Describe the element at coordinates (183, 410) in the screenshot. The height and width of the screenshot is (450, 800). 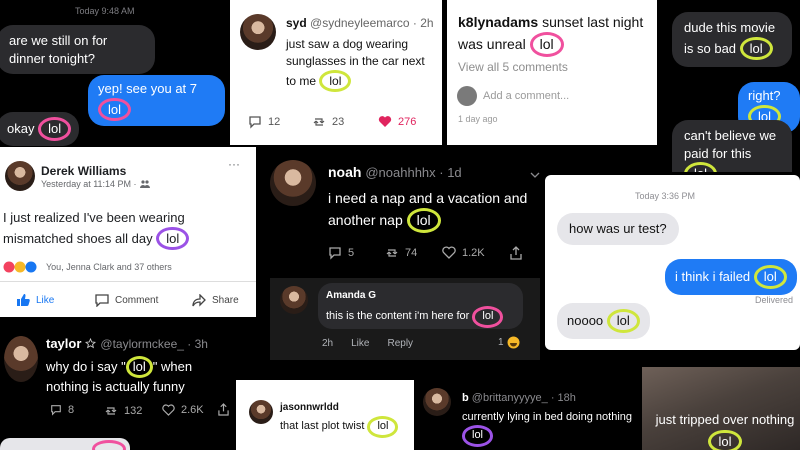
I see `like-button: 2.6K` at that location.